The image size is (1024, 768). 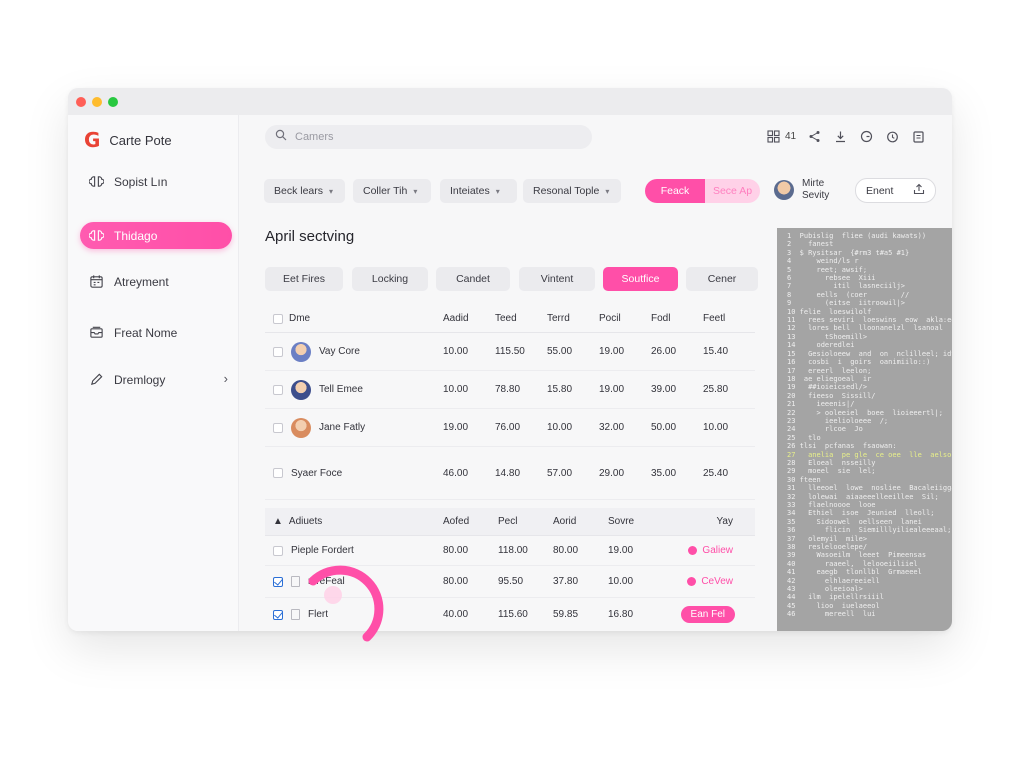 I want to click on refresh-icon, so click(x=866, y=136).